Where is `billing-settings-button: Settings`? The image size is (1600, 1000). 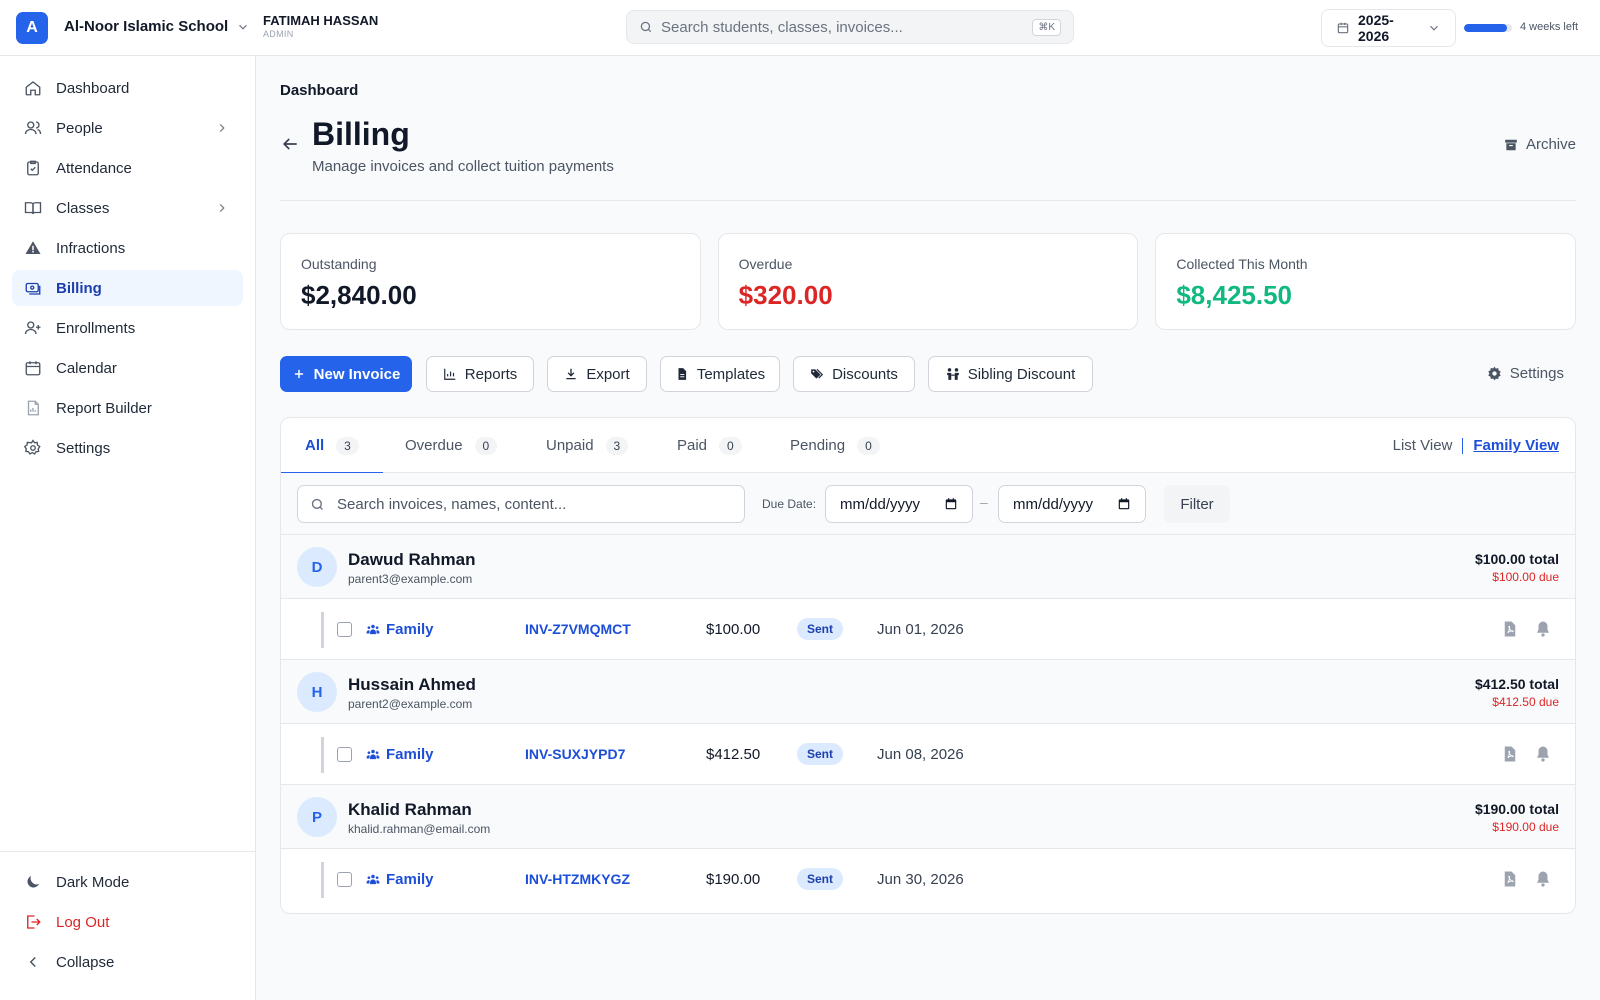
billing-settings-button: Settings is located at coordinates (1525, 373).